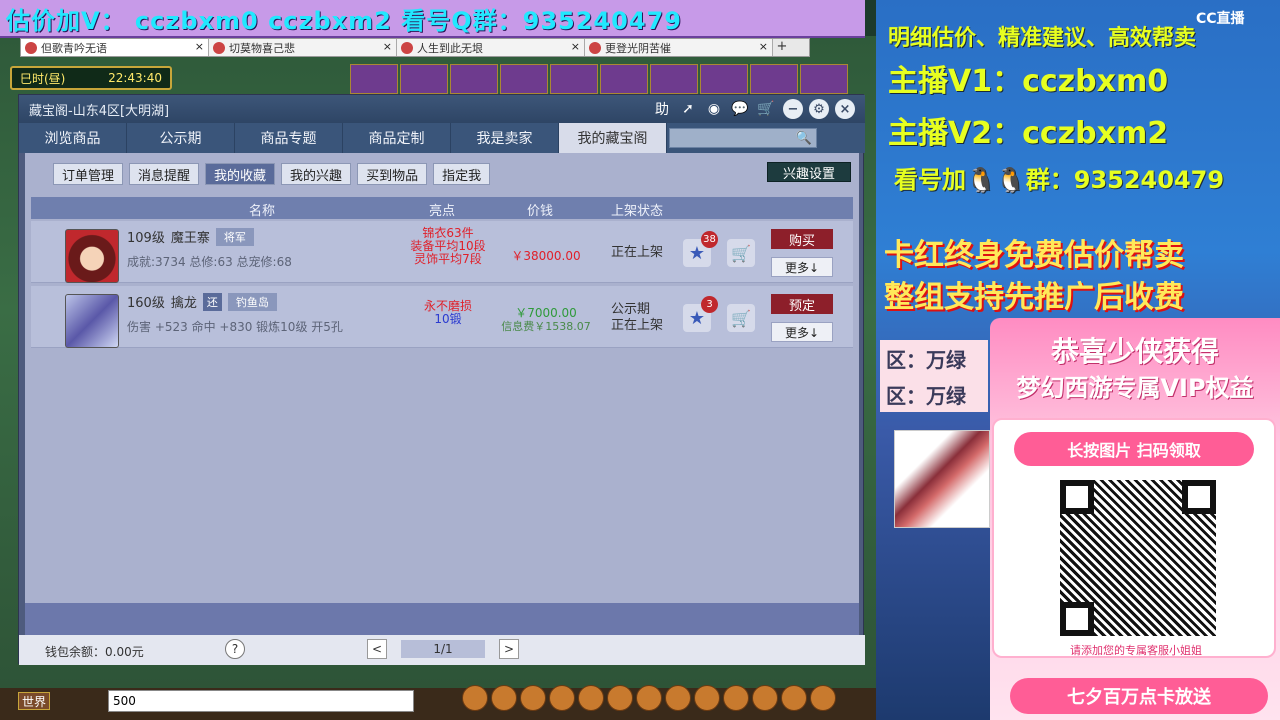 The height and width of the screenshot is (720, 1280). I want to click on prev-page-button: <, so click(377, 649).